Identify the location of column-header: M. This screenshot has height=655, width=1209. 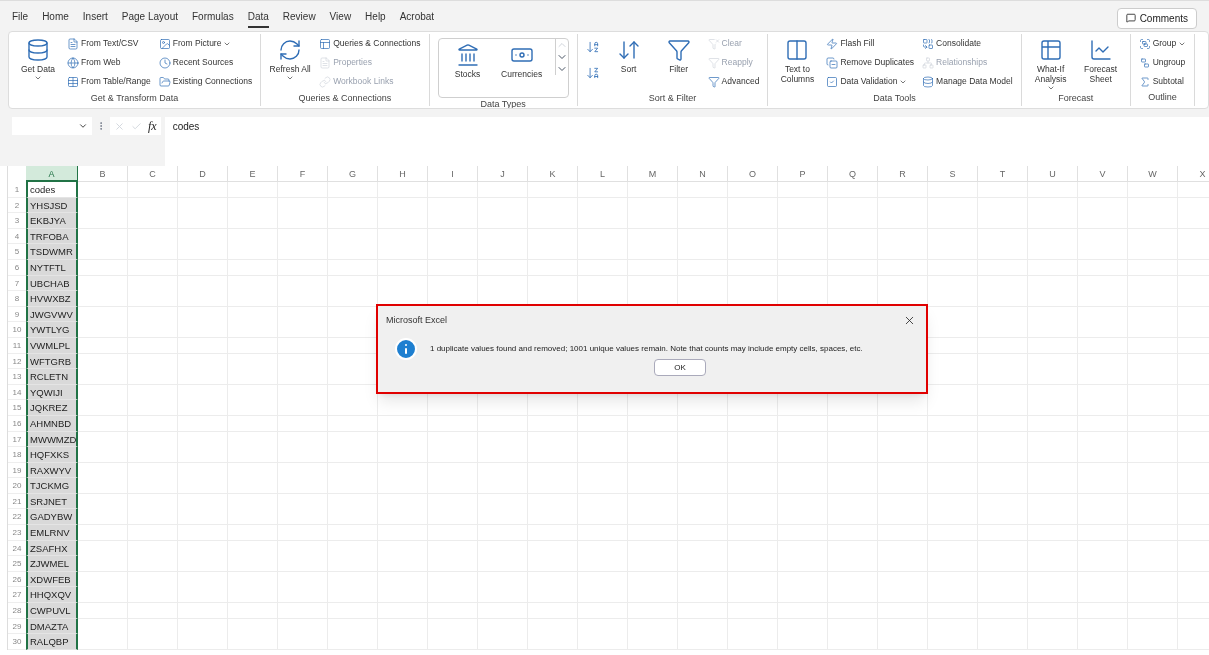
(653, 174).